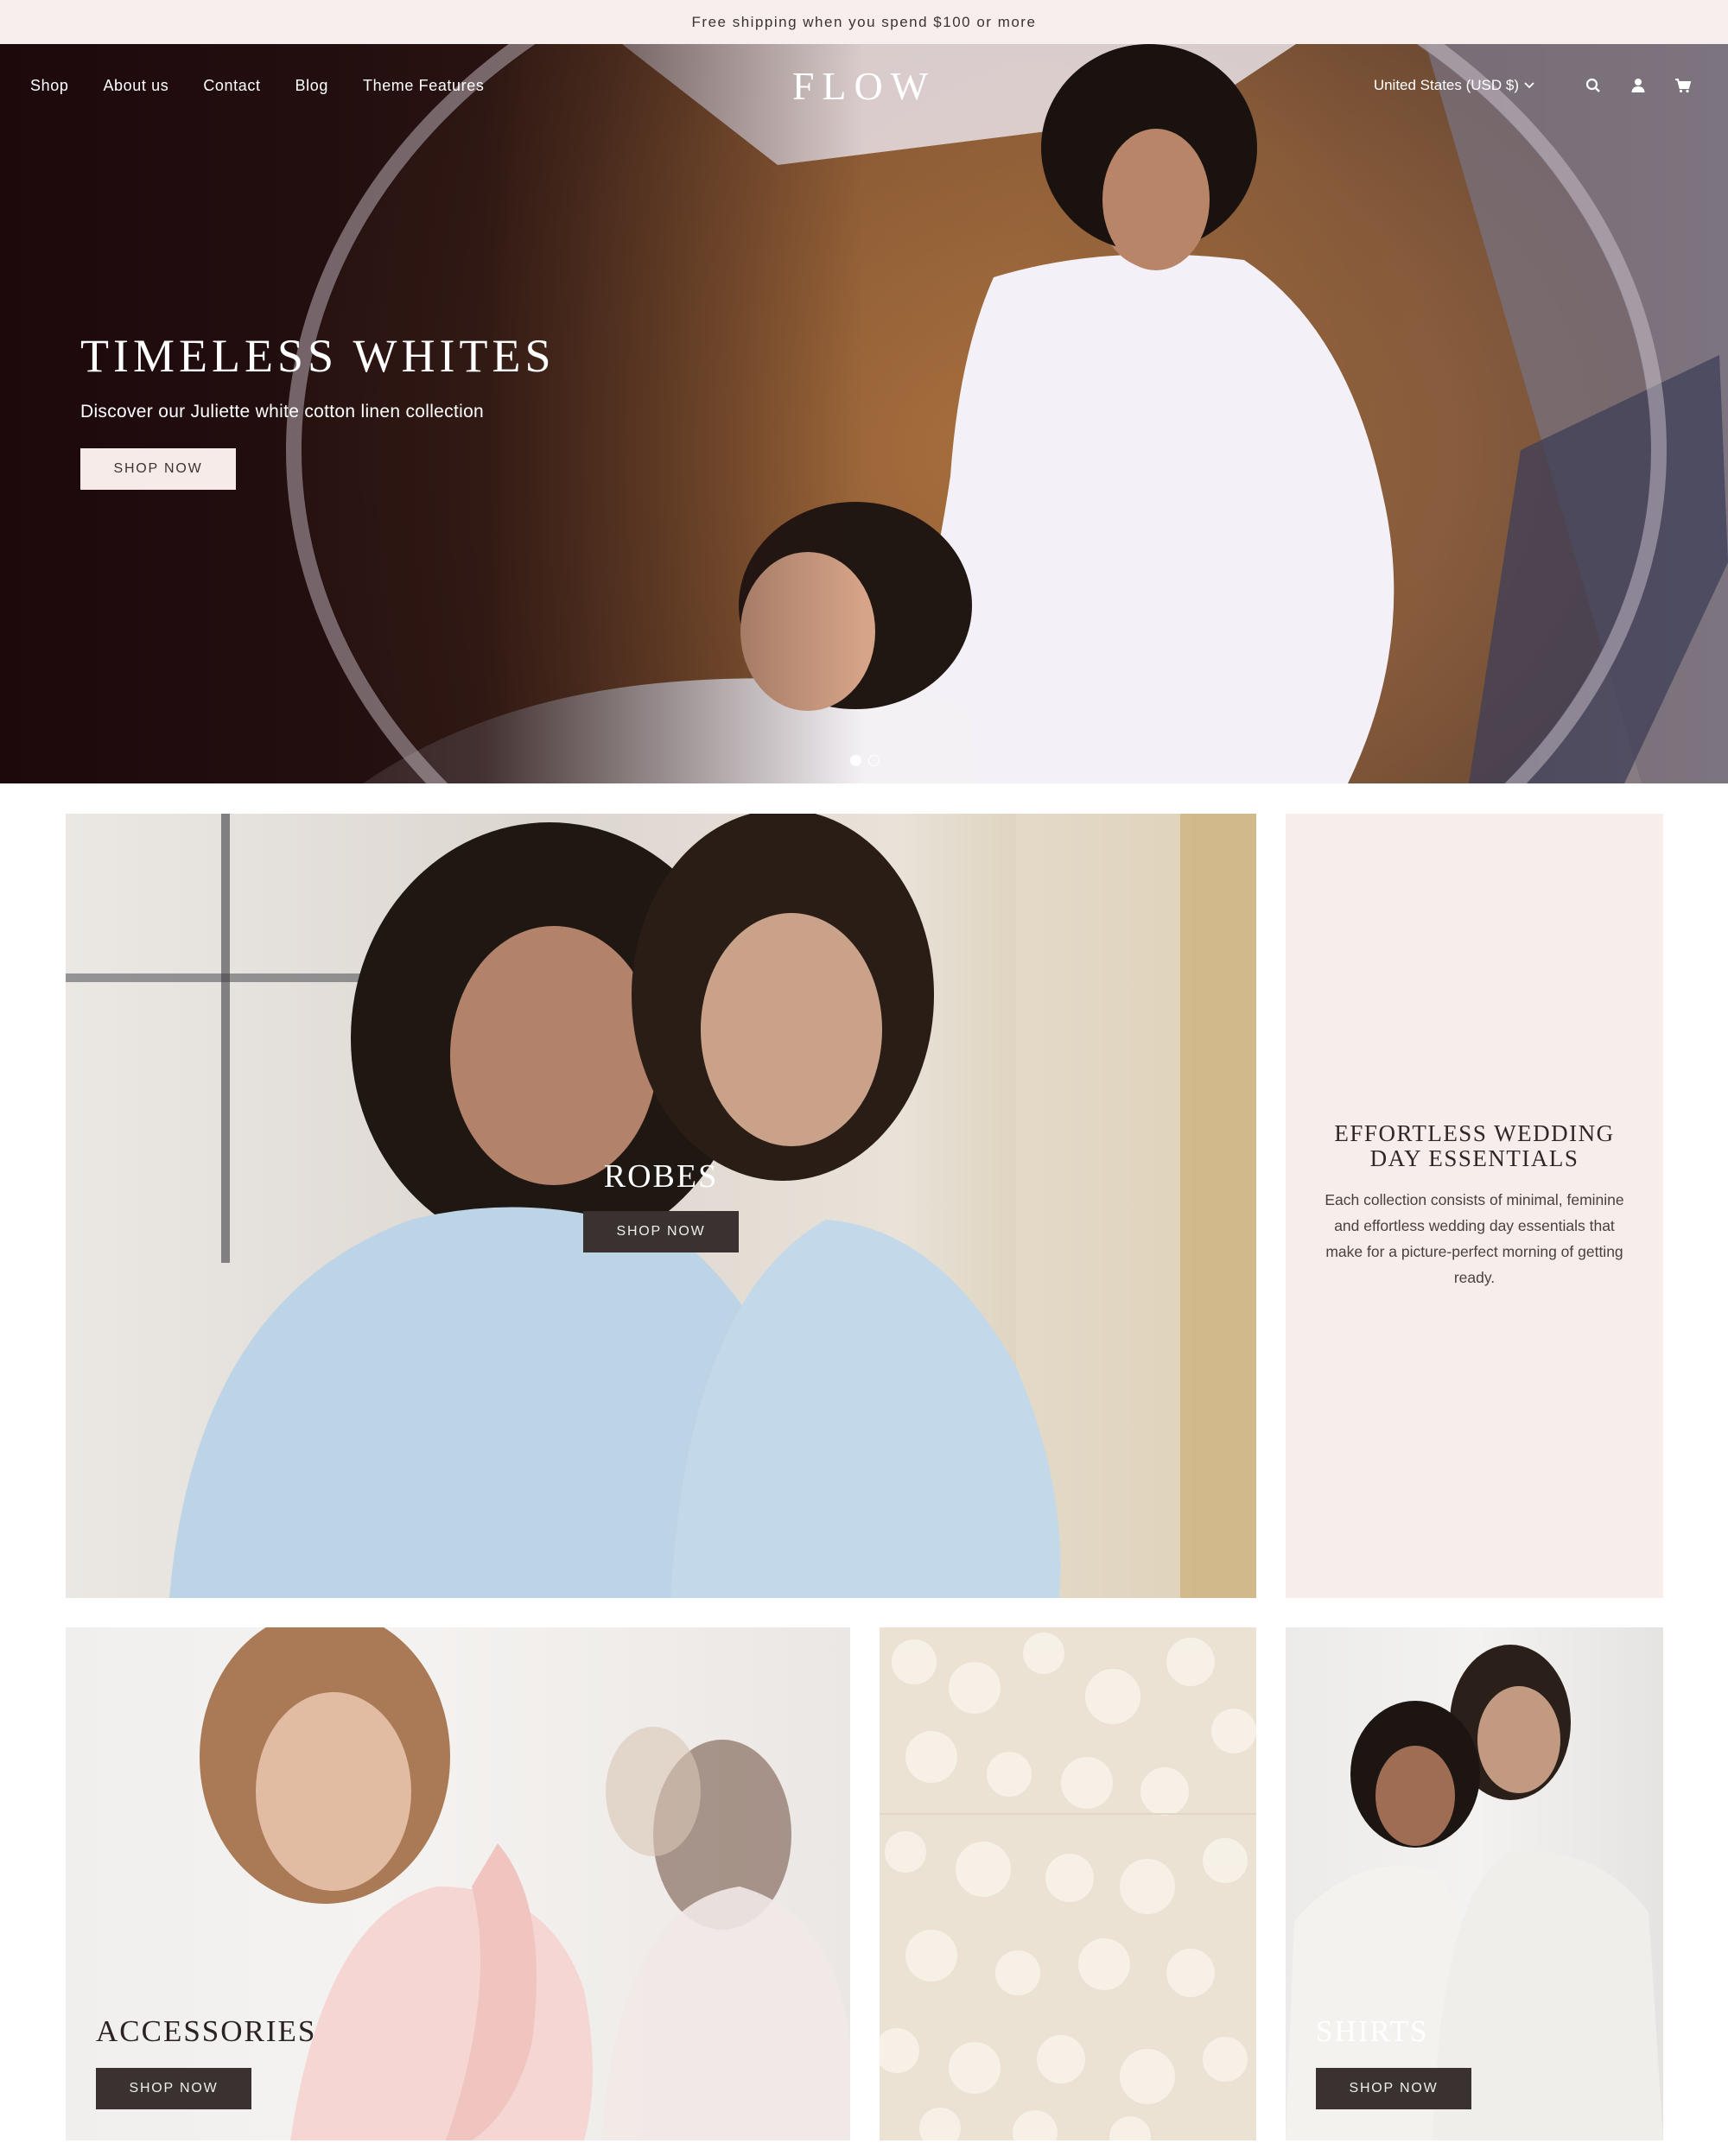 Image resolution: width=1728 pixels, height=2156 pixels. Describe the element at coordinates (1529, 85) in the screenshot. I see `chevron-down-icon` at that location.